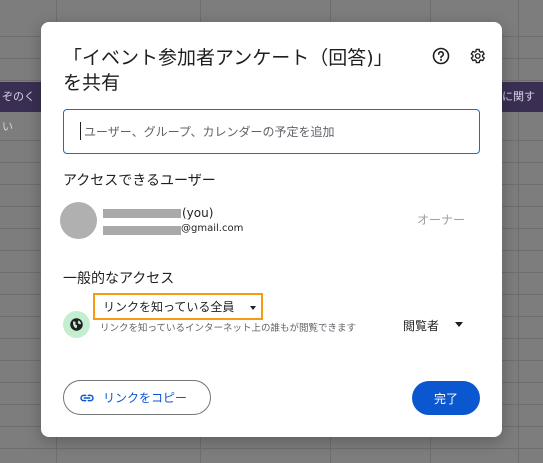 Image resolution: width=543 pixels, height=463 pixels. What do you see at coordinates (212, 228) in the screenshot?
I see `user-email-suffix: @gmail.com` at bounding box center [212, 228].